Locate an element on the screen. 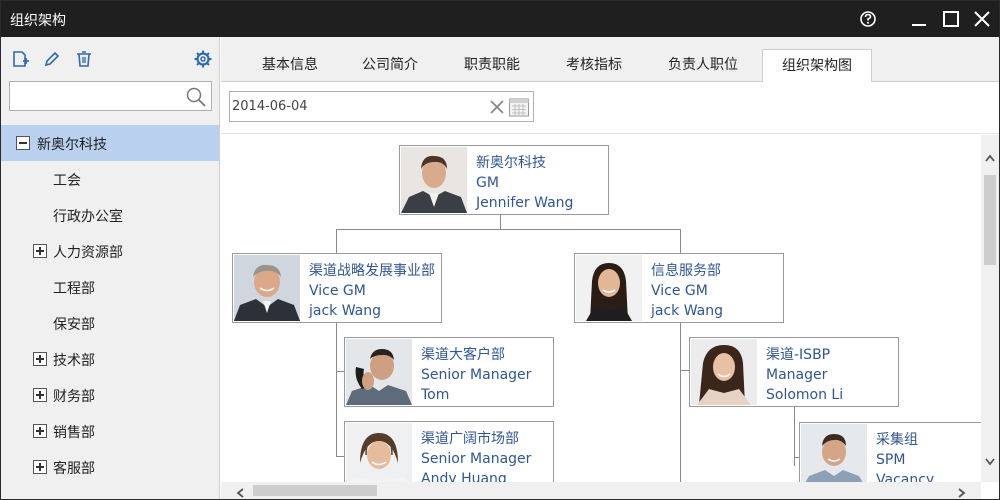 The image size is (1000, 500). tree-item-label: 客服部 is located at coordinates (74, 469).